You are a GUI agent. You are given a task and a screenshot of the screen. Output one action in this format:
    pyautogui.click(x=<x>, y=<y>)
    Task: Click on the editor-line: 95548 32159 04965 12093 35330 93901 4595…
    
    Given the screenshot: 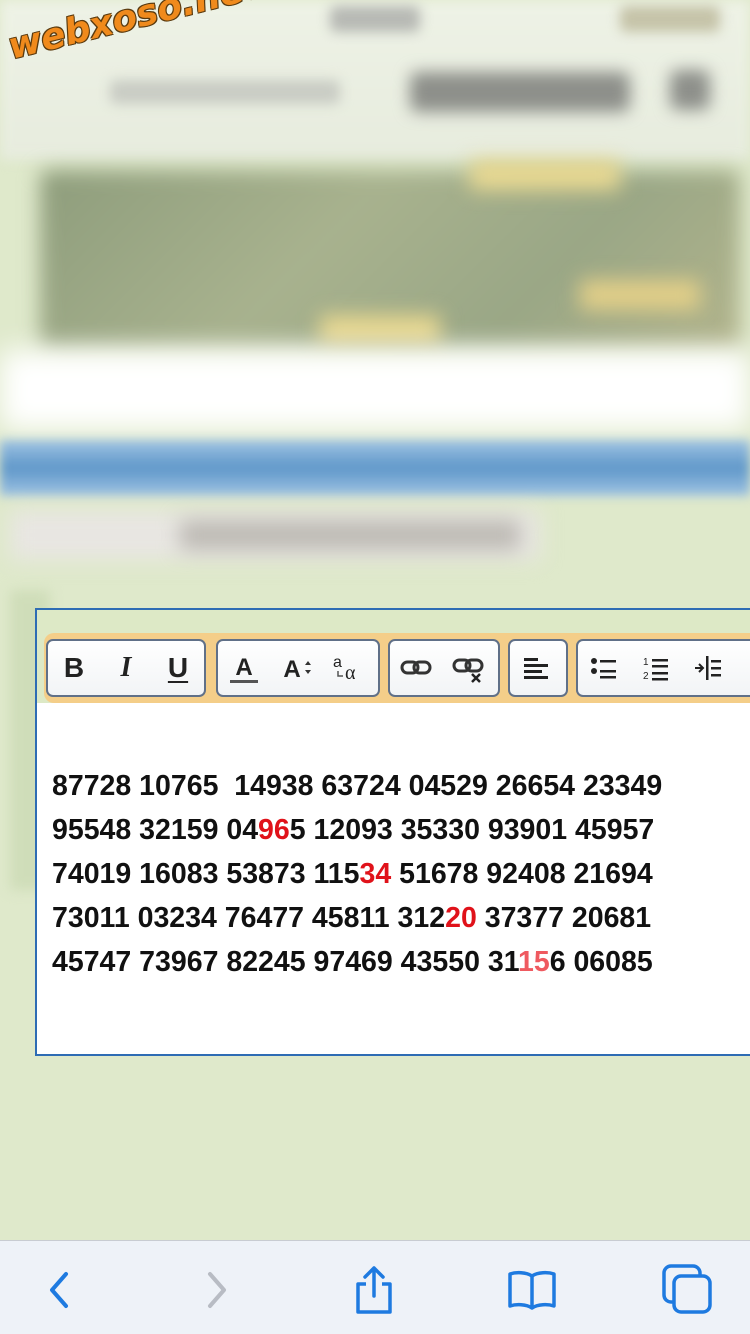 What is the action you would take?
    pyautogui.click(x=397, y=830)
    